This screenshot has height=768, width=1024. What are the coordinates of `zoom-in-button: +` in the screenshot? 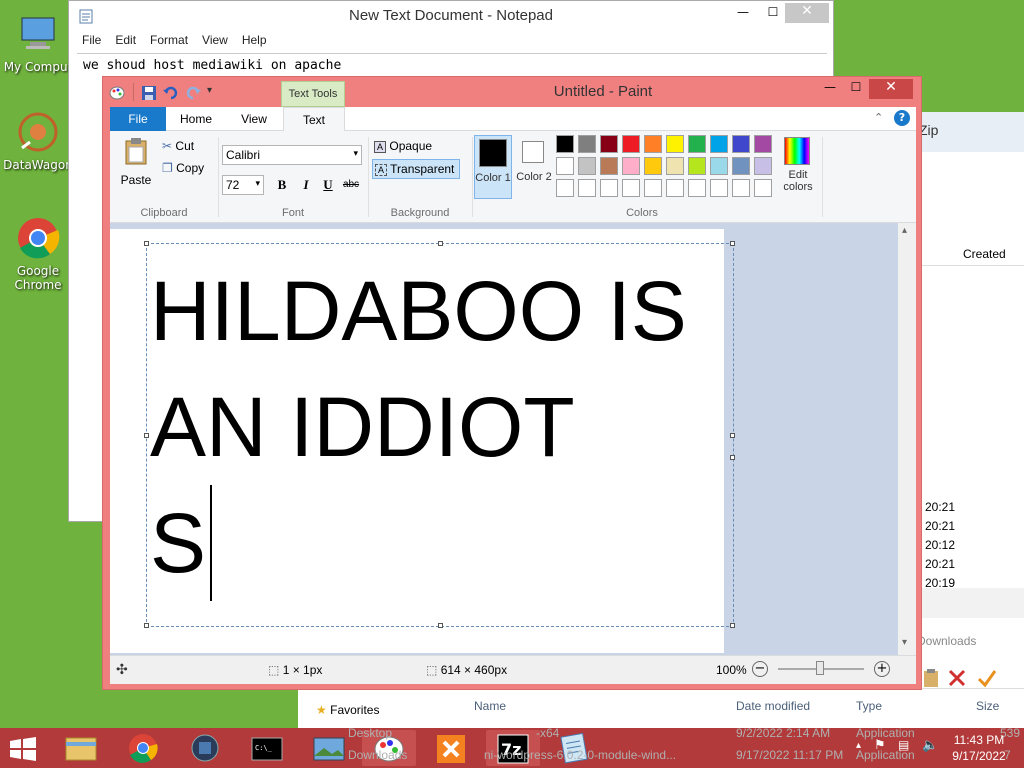 It's located at (882, 669).